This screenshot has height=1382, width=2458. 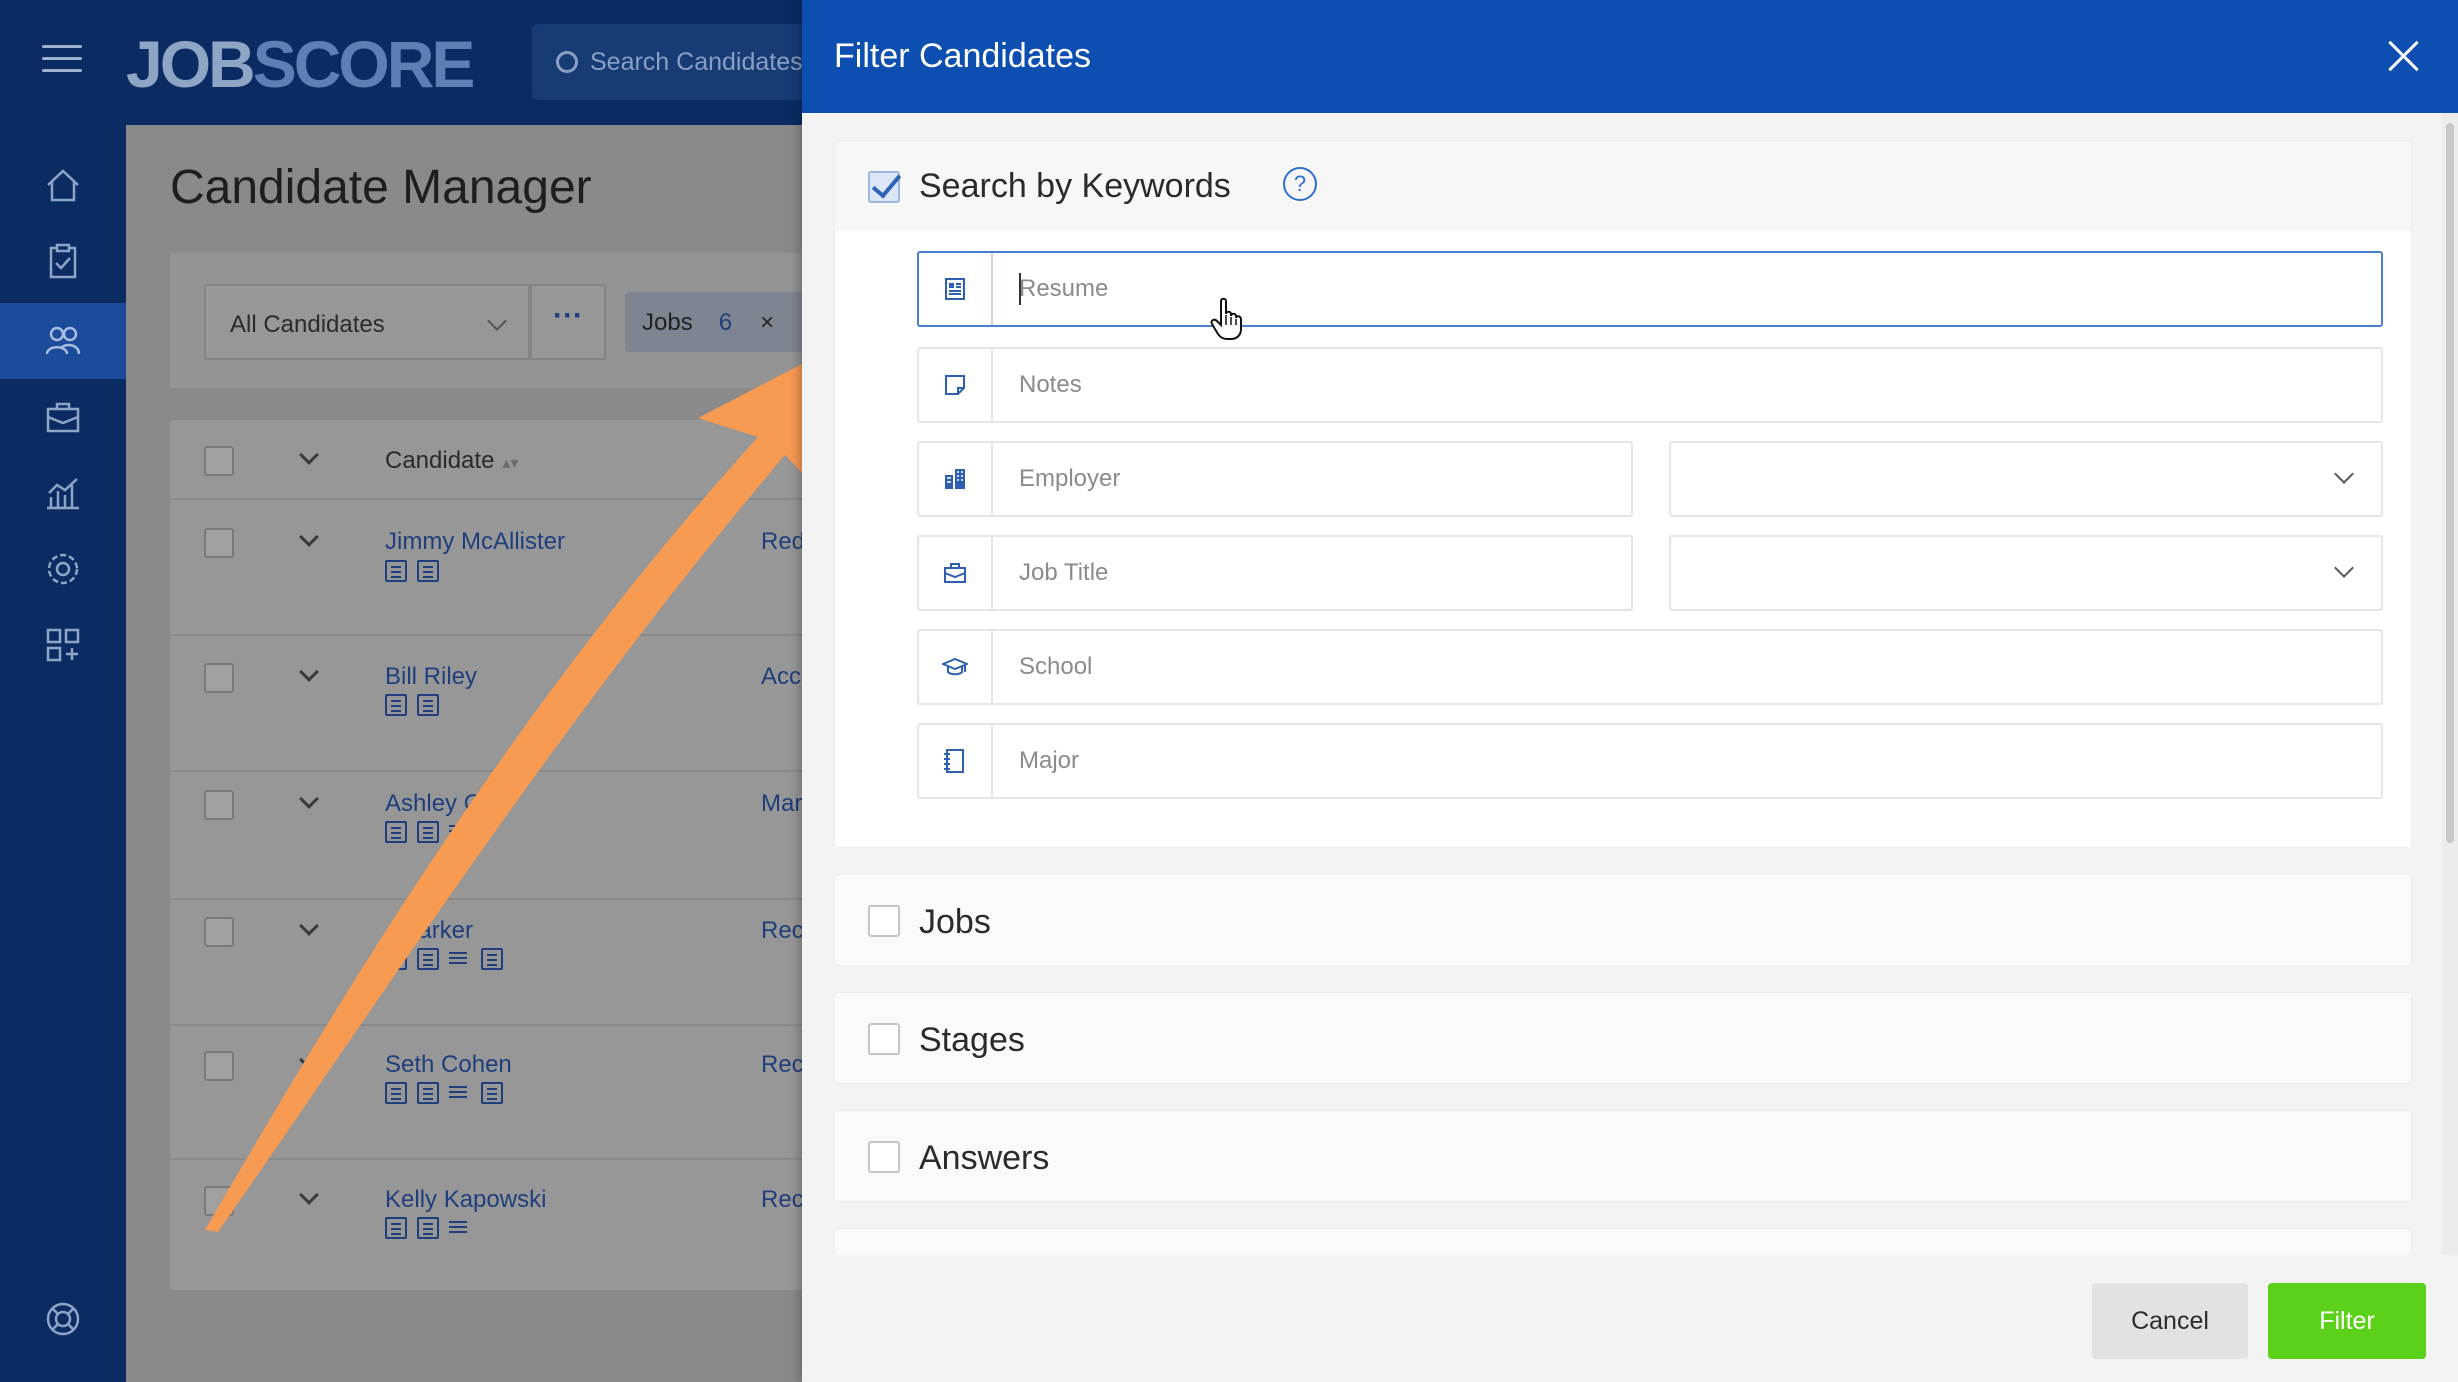 I want to click on filter-button: Filter, so click(x=2347, y=1321).